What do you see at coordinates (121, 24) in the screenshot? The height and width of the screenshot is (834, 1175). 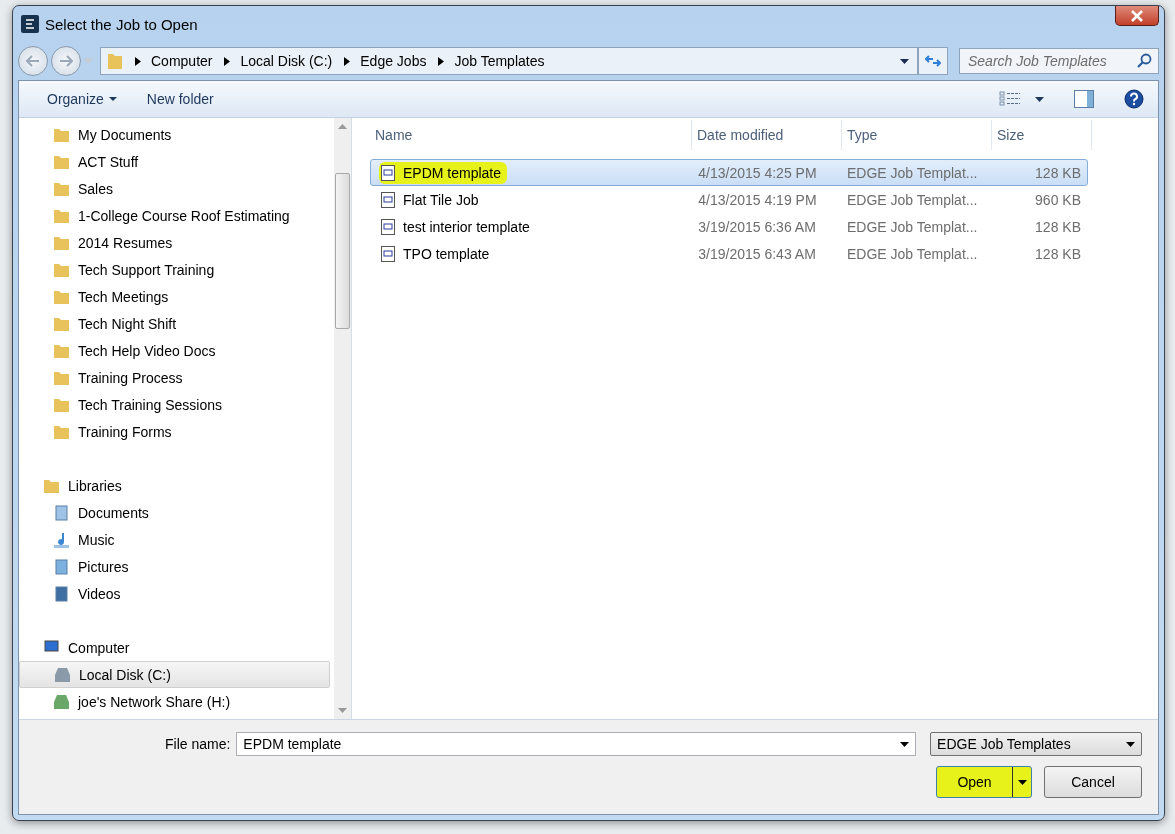 I see `window-title: Select the Job to Open` at bounding box center [121, 24].